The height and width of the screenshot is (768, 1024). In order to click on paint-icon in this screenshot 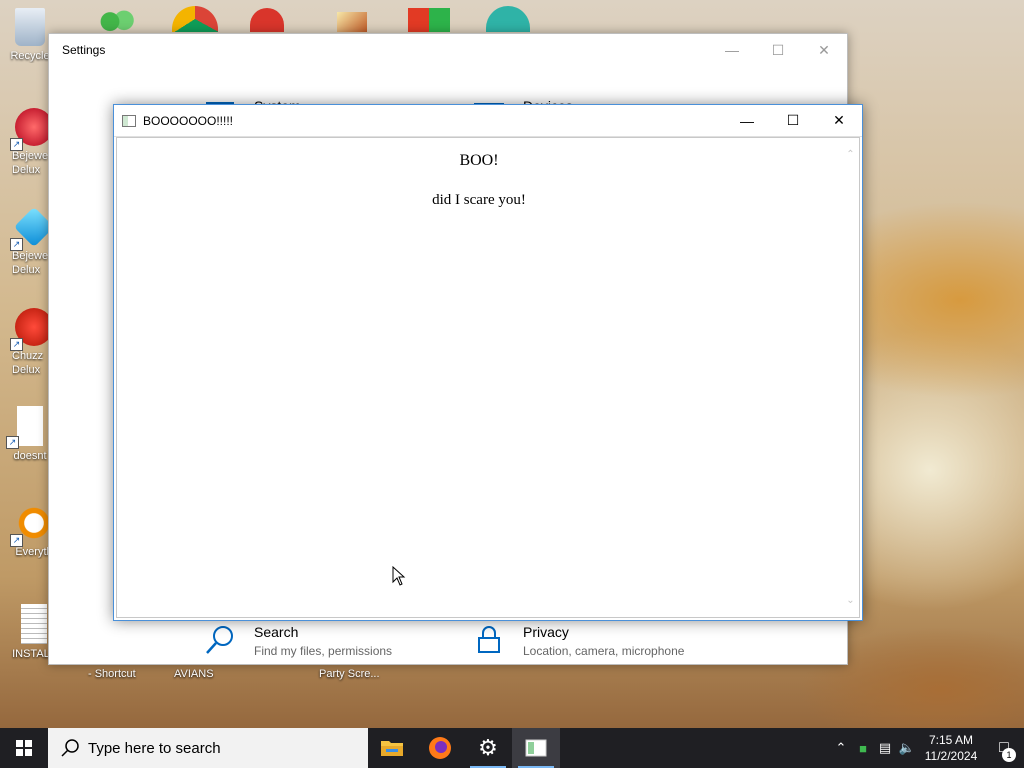, I will do `click(352, 22)`.